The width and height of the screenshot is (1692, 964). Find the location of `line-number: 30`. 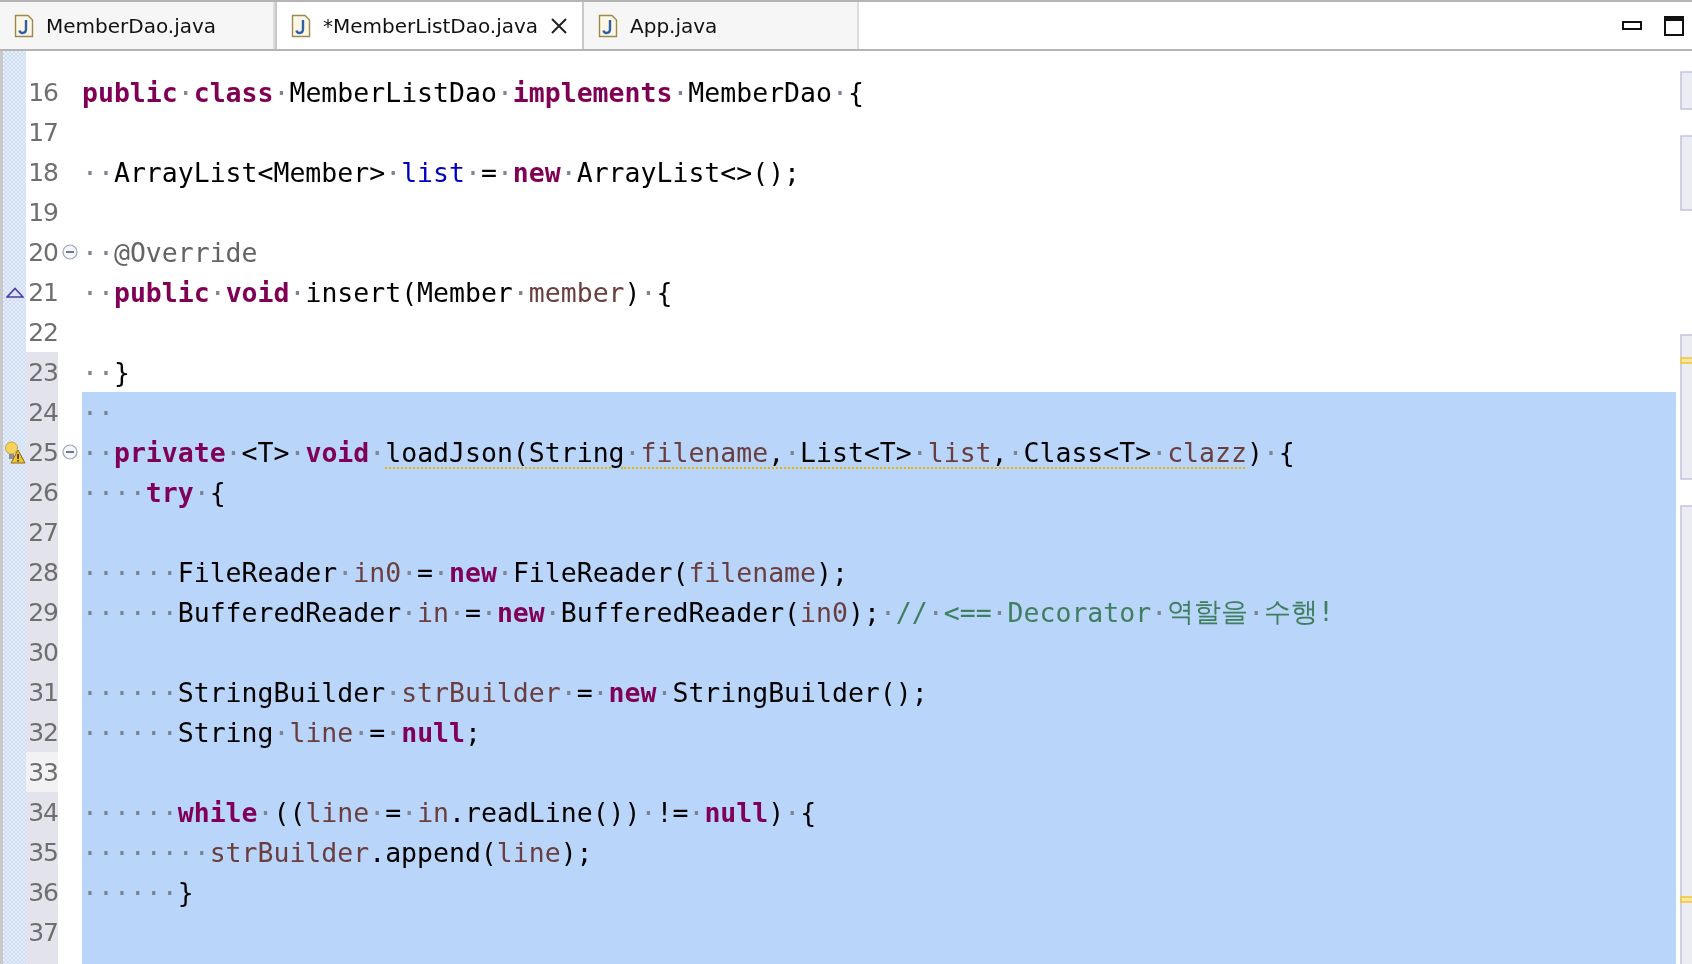

line-number: 30 is located at coordinates (42, 652).